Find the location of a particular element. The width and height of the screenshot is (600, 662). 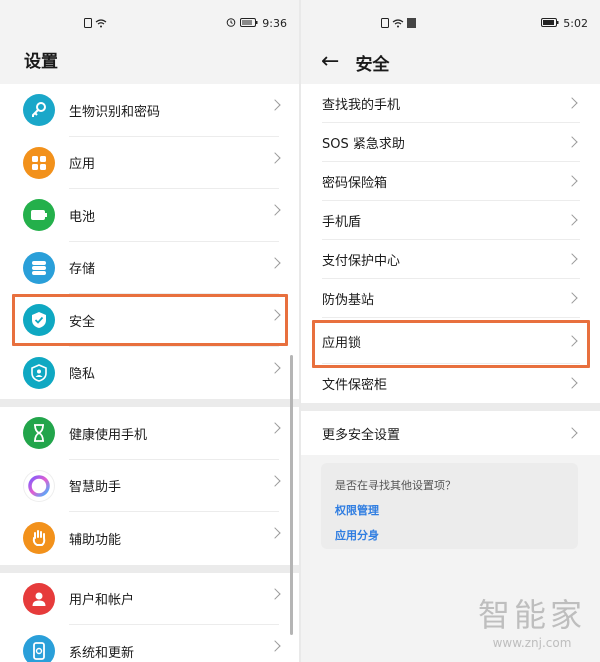

settings-group: 健康使用手机 智慧助手辅助功能 is located at coordinates (149, 486).